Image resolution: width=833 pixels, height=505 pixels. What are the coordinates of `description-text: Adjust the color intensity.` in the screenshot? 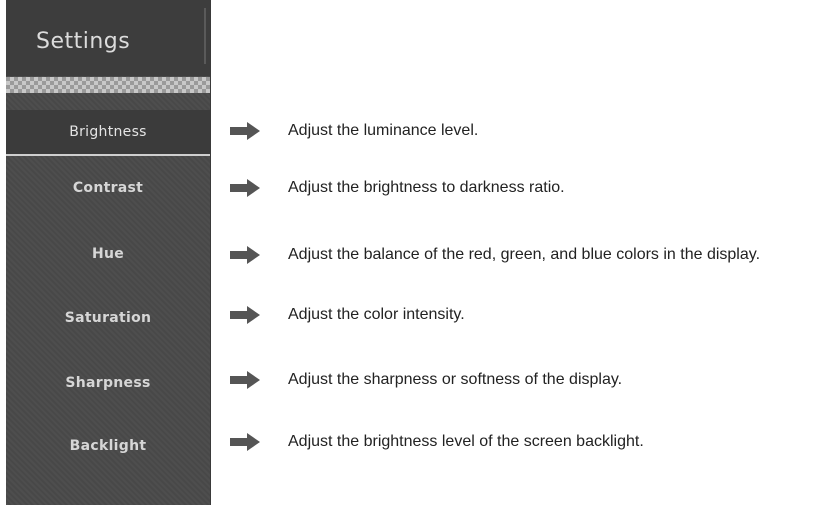 It's located at (376, 314).